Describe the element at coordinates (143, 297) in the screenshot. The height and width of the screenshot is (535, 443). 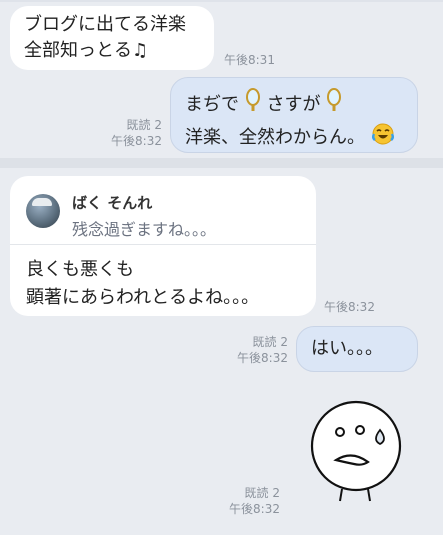
I see `message-text-line: 顕著にあらわれとるよね。。。` at that location.